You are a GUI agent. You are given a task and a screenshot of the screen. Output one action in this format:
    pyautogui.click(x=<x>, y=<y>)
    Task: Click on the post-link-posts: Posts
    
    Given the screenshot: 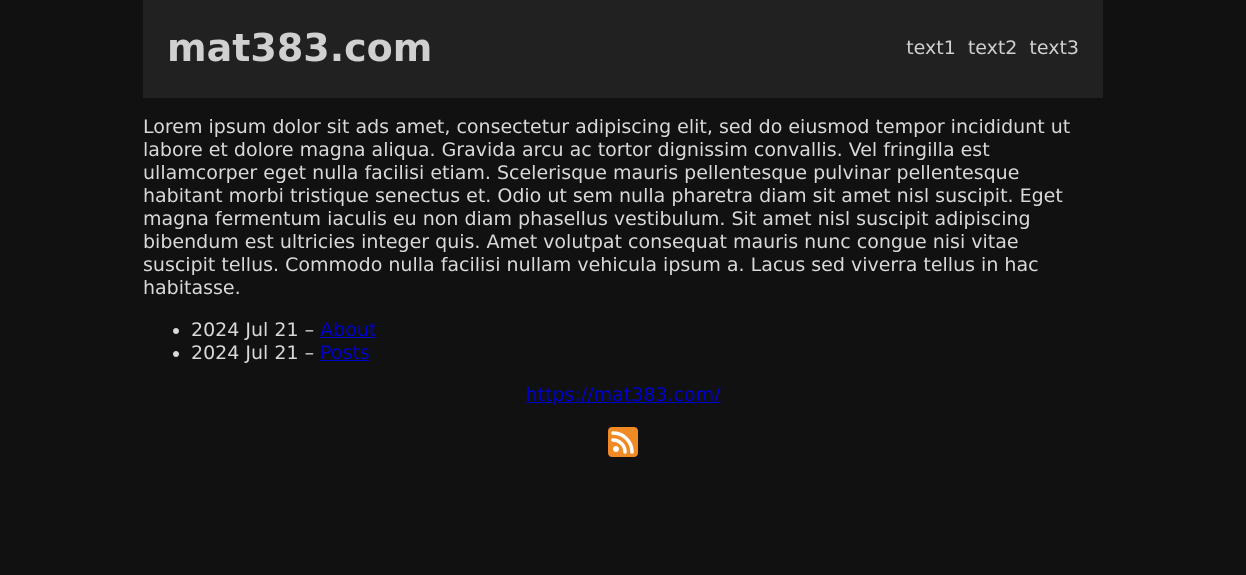 What is the action you would take?
    pyautogui.click(x=345, y=353)
    